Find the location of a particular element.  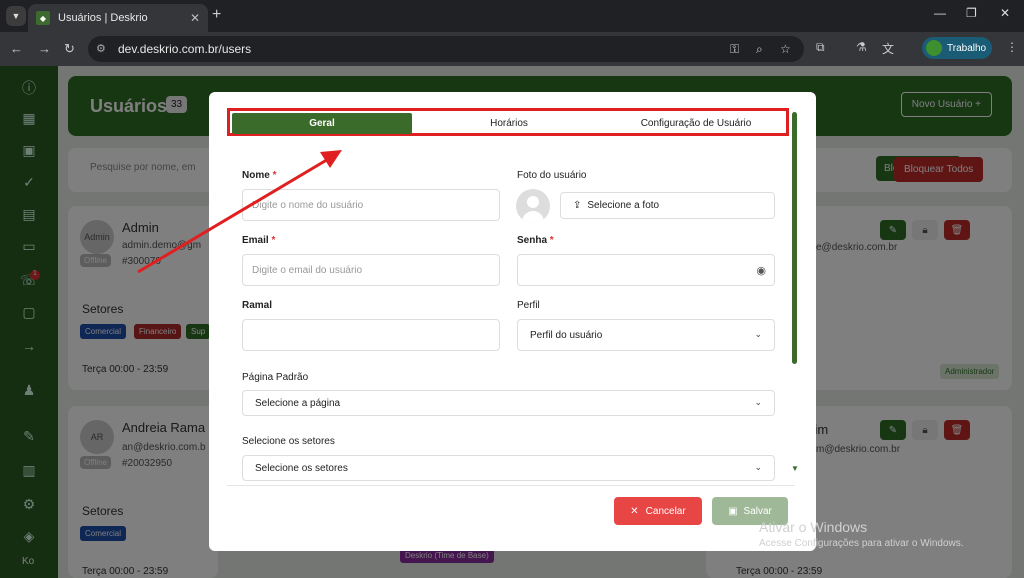

site-info-icon: ⚙ is located at coordinates (101, 48).